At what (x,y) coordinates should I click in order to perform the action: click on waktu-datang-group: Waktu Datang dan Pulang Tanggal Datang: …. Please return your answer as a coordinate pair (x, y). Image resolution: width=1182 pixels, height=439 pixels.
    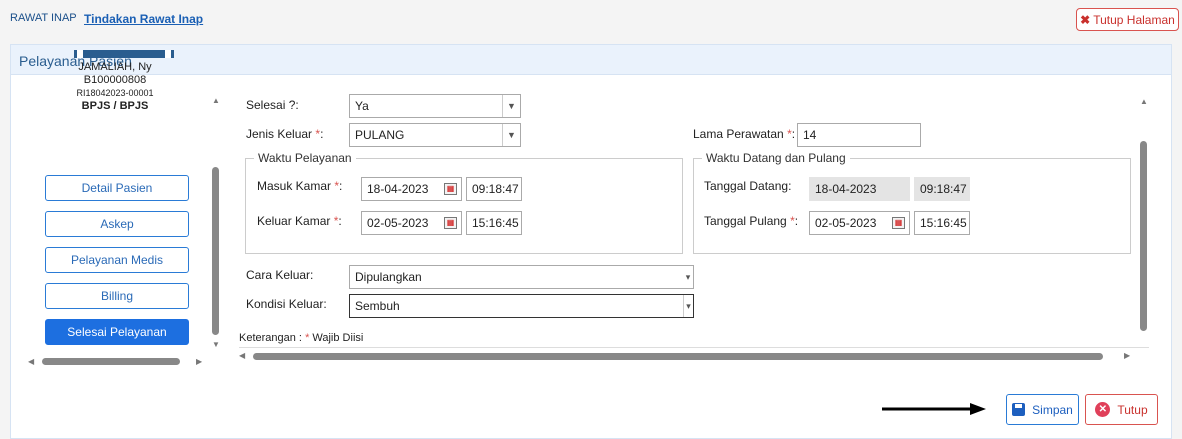
    Looking at the image, I should click on (912, 202).